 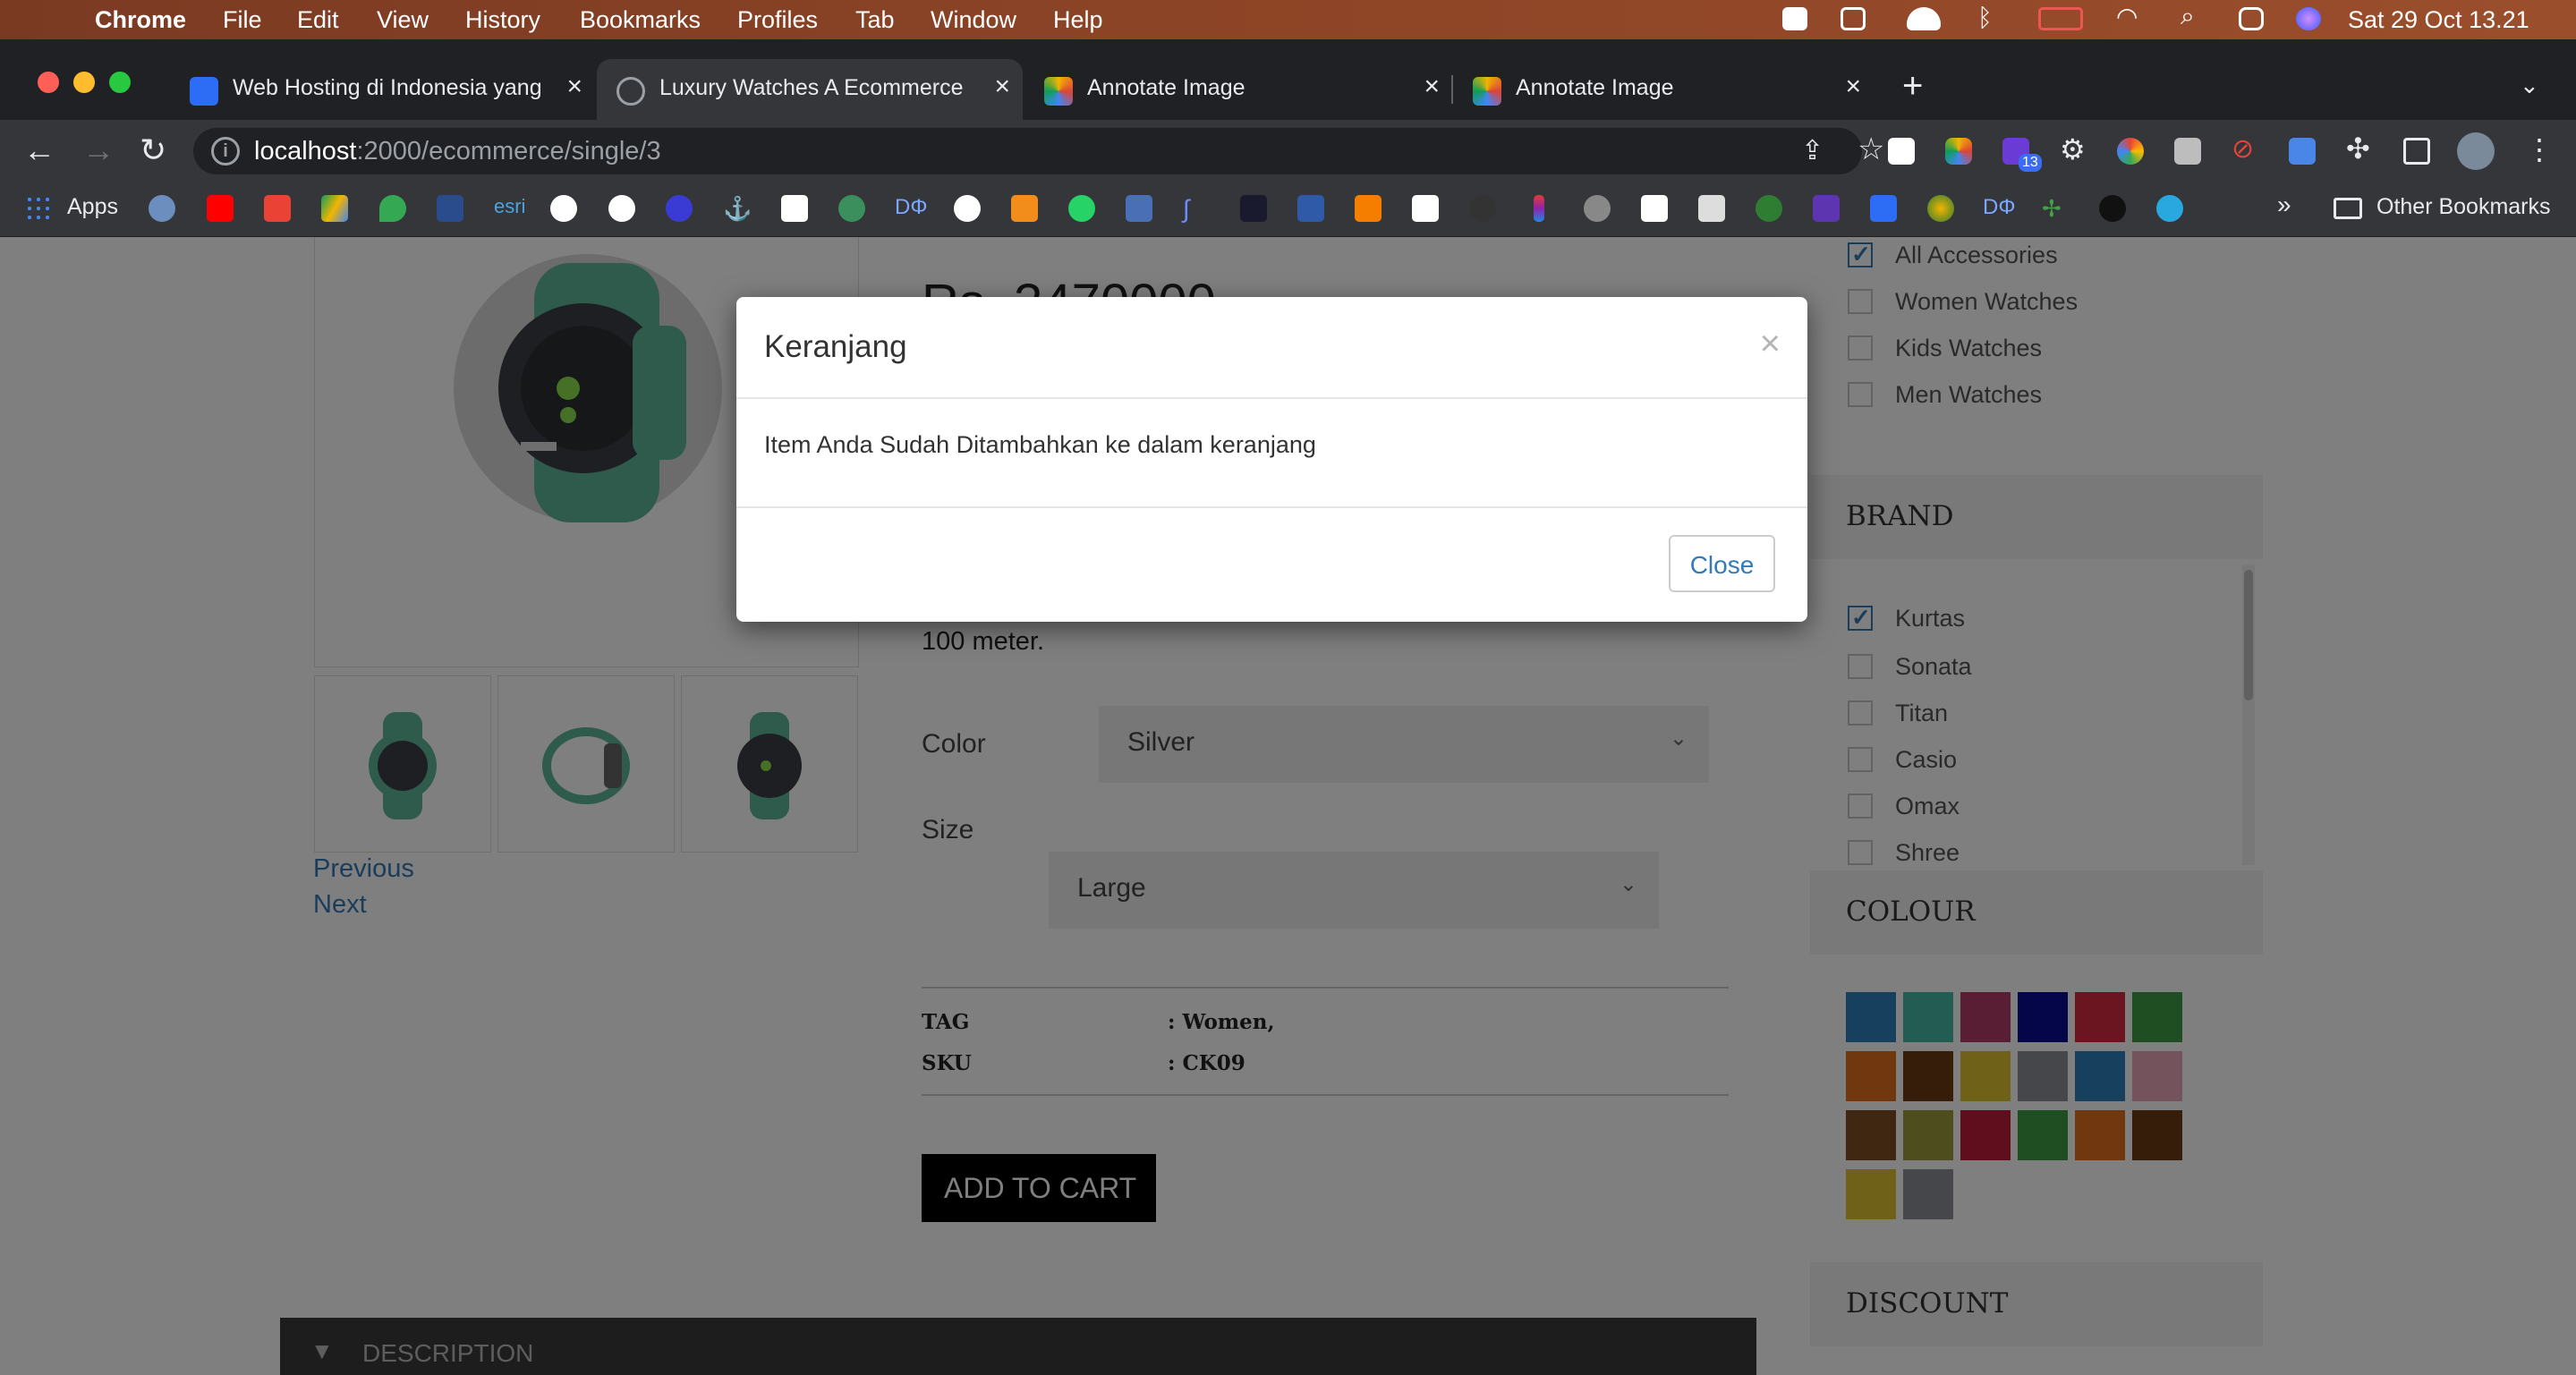 What do you see at coordinates (502, 20) in the screenshot?
I see `menu-history: History` at bounding box center [502, 20].